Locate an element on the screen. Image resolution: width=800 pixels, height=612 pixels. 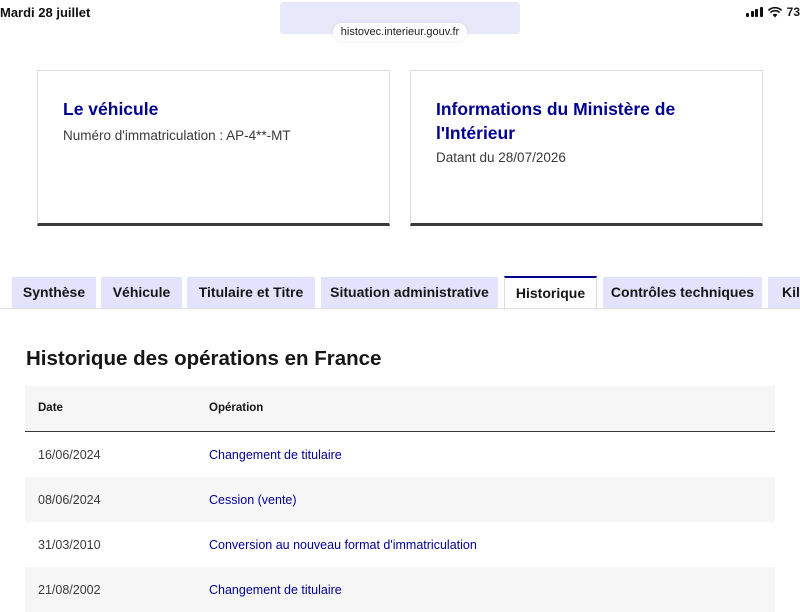
url-text: histovec.interieur.gouv.fr is located at coordinates (400, 32).